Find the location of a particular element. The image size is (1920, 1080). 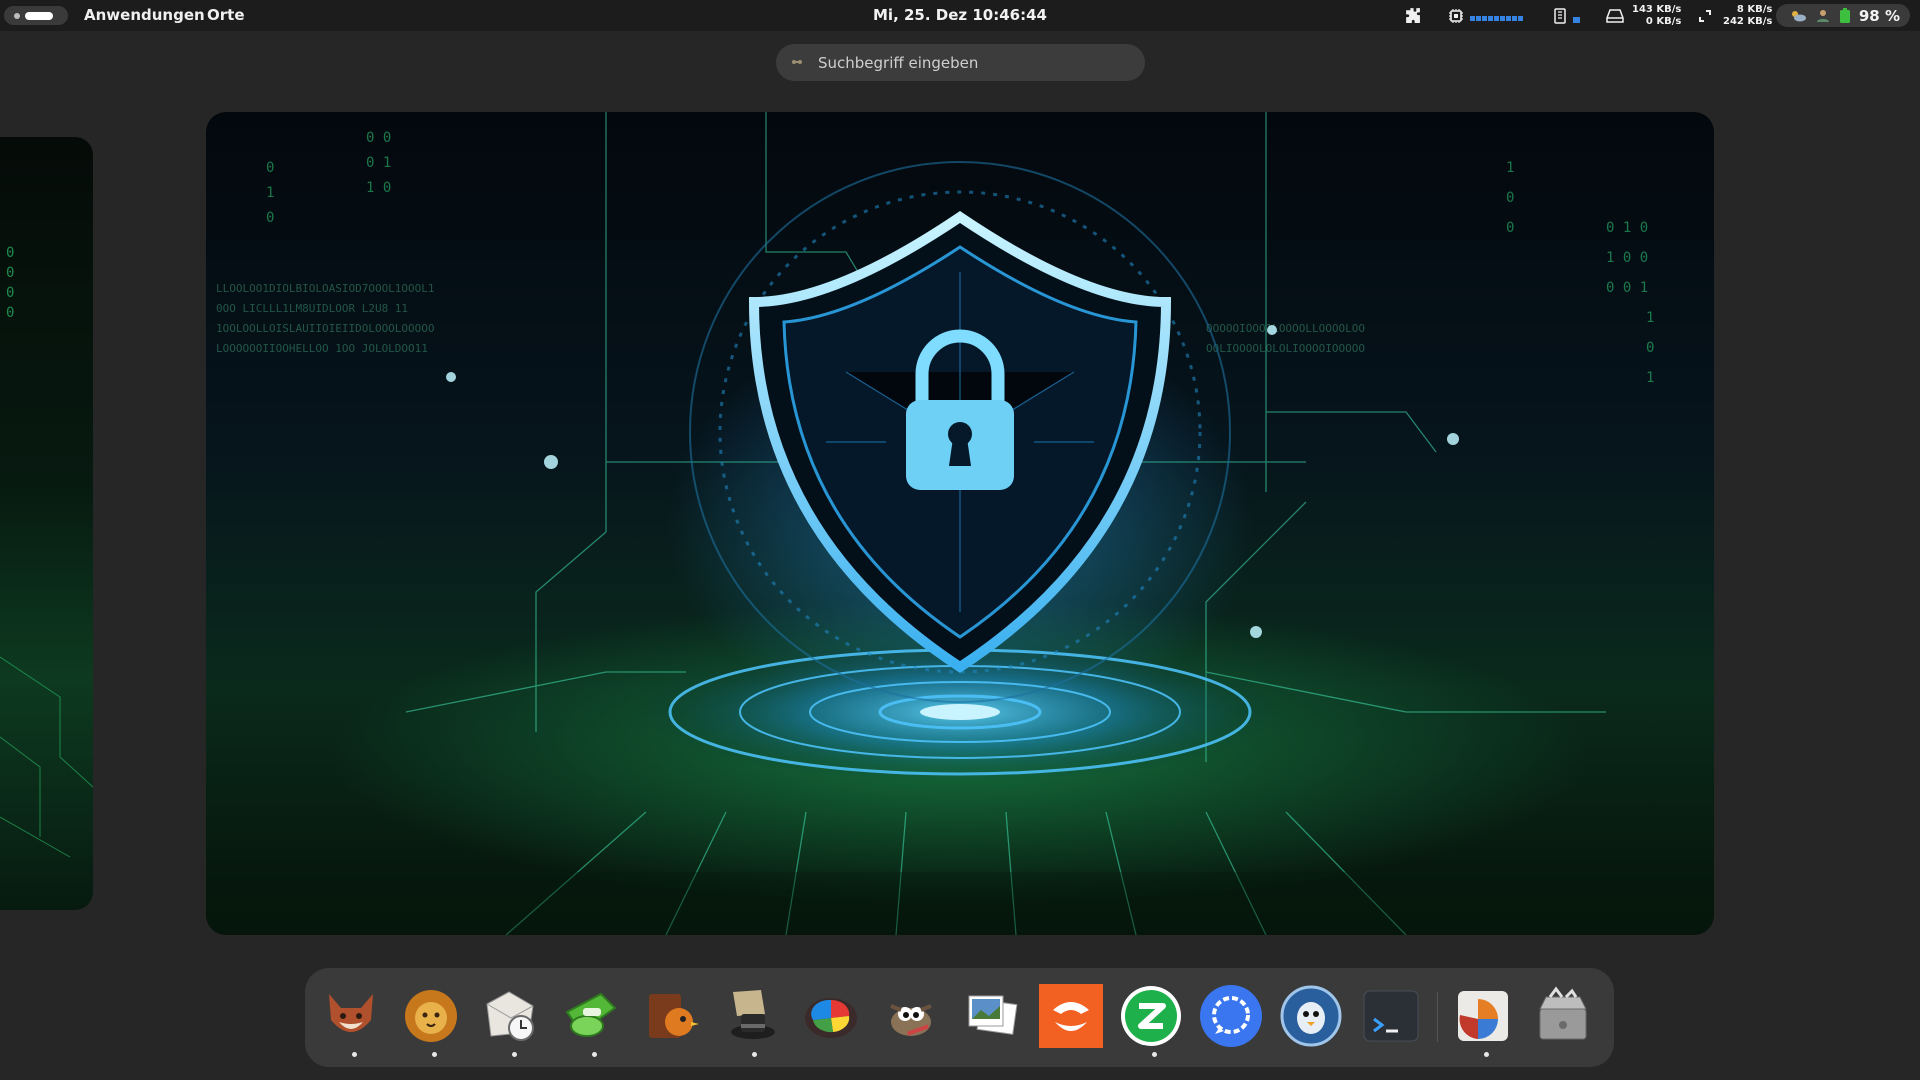

gimp-icon is located at coordinates (911, 1020).